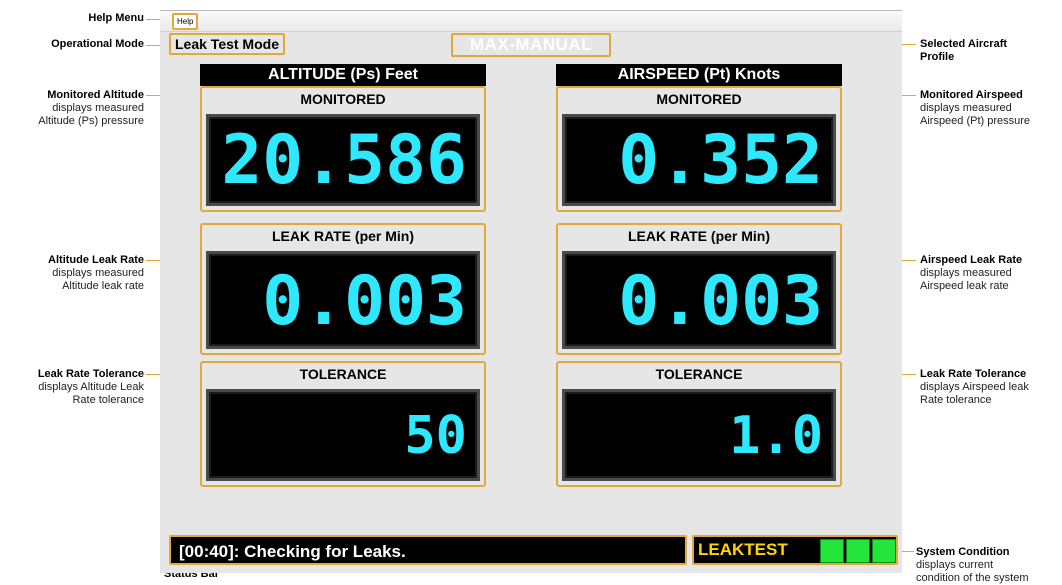 Image resolution: width=1062 pixels, height=585 pixels. Describe the element at coordinates (364, 301) in the screenshot. I see `altitude-leak-rate-value: 0.003` at that location.